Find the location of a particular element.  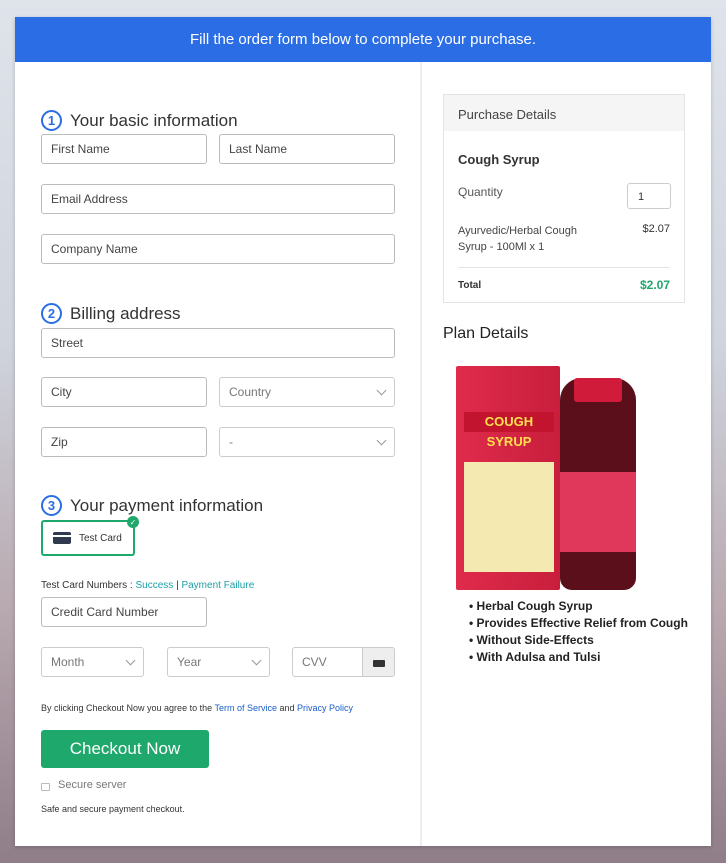

privacy-link: Privacy Policy is located at coordinates (325, 708).